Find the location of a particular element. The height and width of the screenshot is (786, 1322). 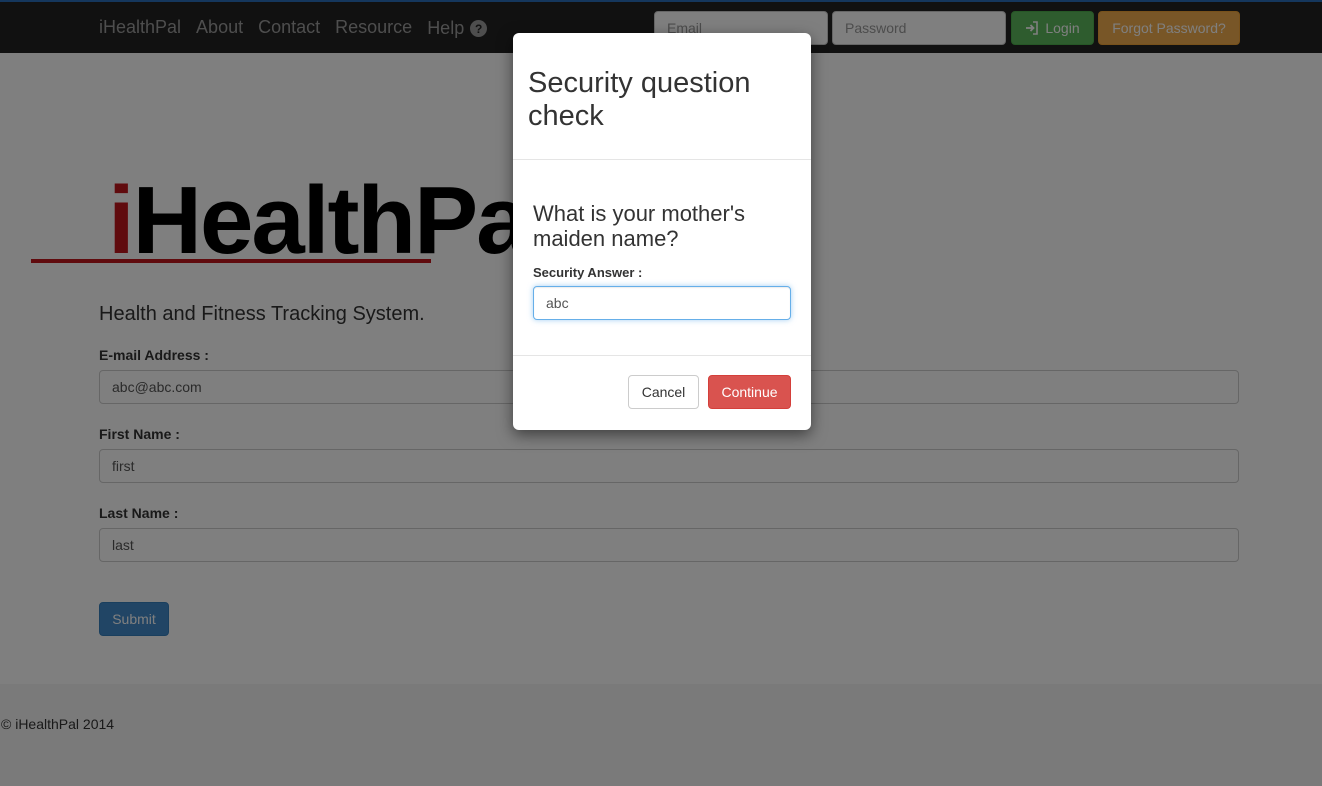

modal-header: Security question check is located at coordinates (662, 96).